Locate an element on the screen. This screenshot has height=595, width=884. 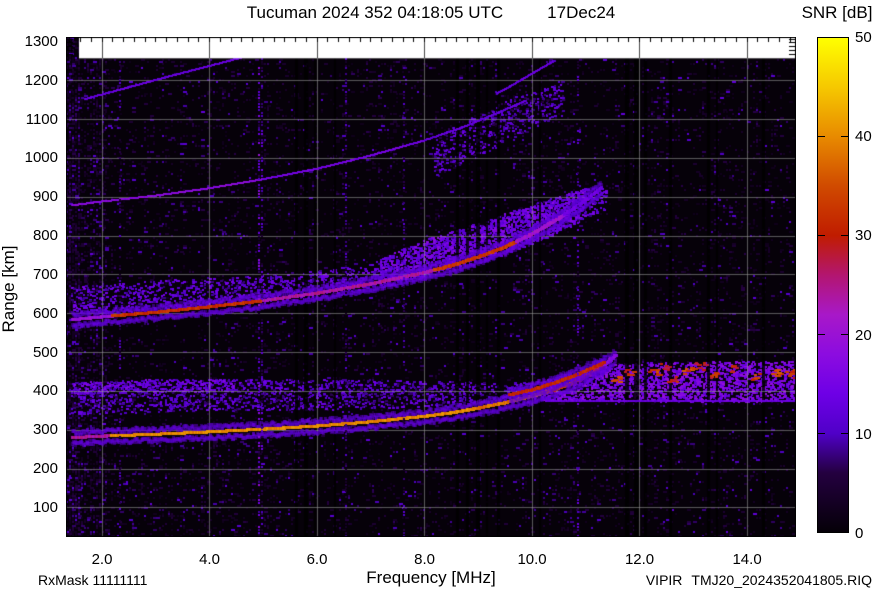
y-tick-label-700: 700 is located at coordinates (45, 274).